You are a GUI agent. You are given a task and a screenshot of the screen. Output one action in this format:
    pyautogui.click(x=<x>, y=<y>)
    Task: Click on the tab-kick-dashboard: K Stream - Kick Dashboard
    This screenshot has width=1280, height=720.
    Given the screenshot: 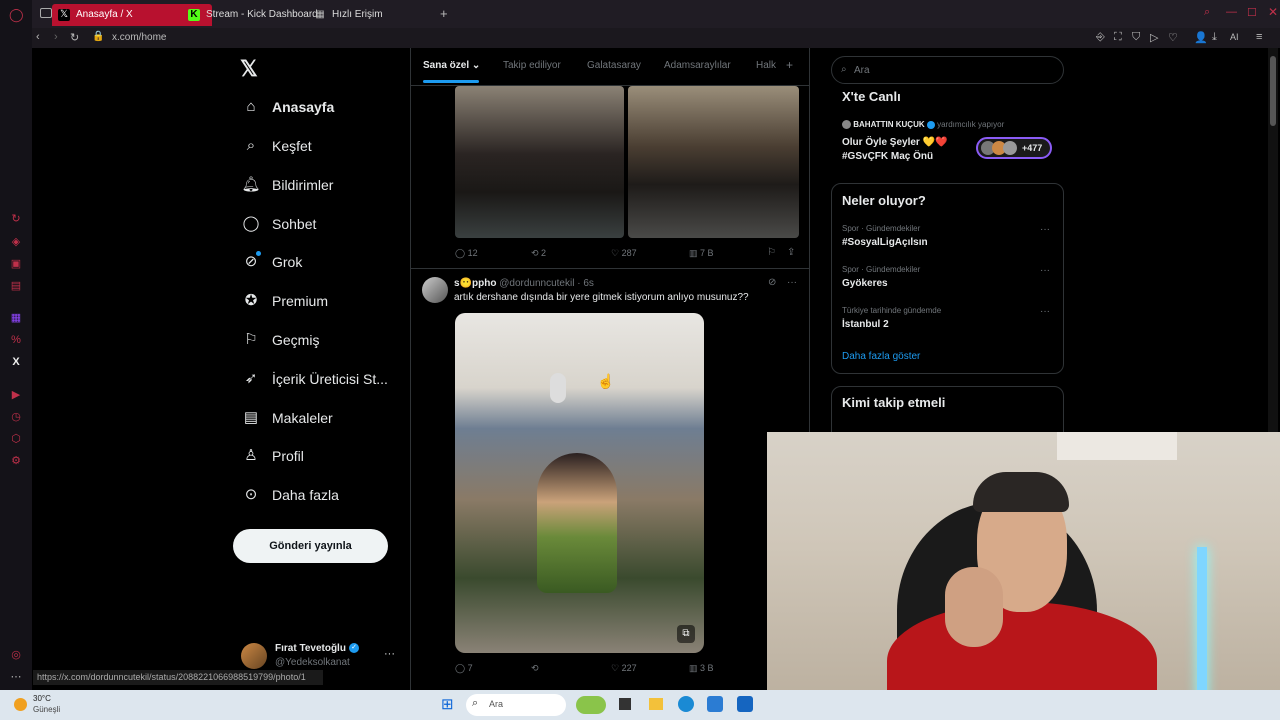 What is the action you would take?
    pyautogui.click(x=250, y=15)
    